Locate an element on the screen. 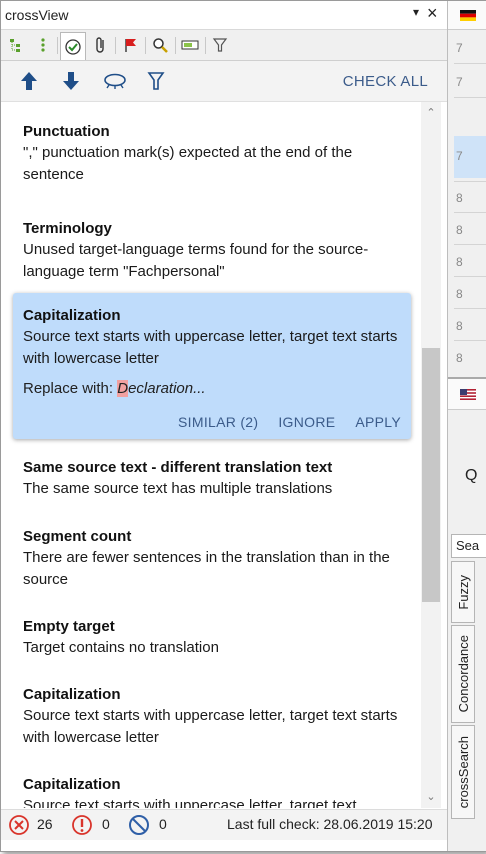 Image resolution: width=486 pixels, height=854 pixels. hide-ignored-button is located at coordinates (115, 81).